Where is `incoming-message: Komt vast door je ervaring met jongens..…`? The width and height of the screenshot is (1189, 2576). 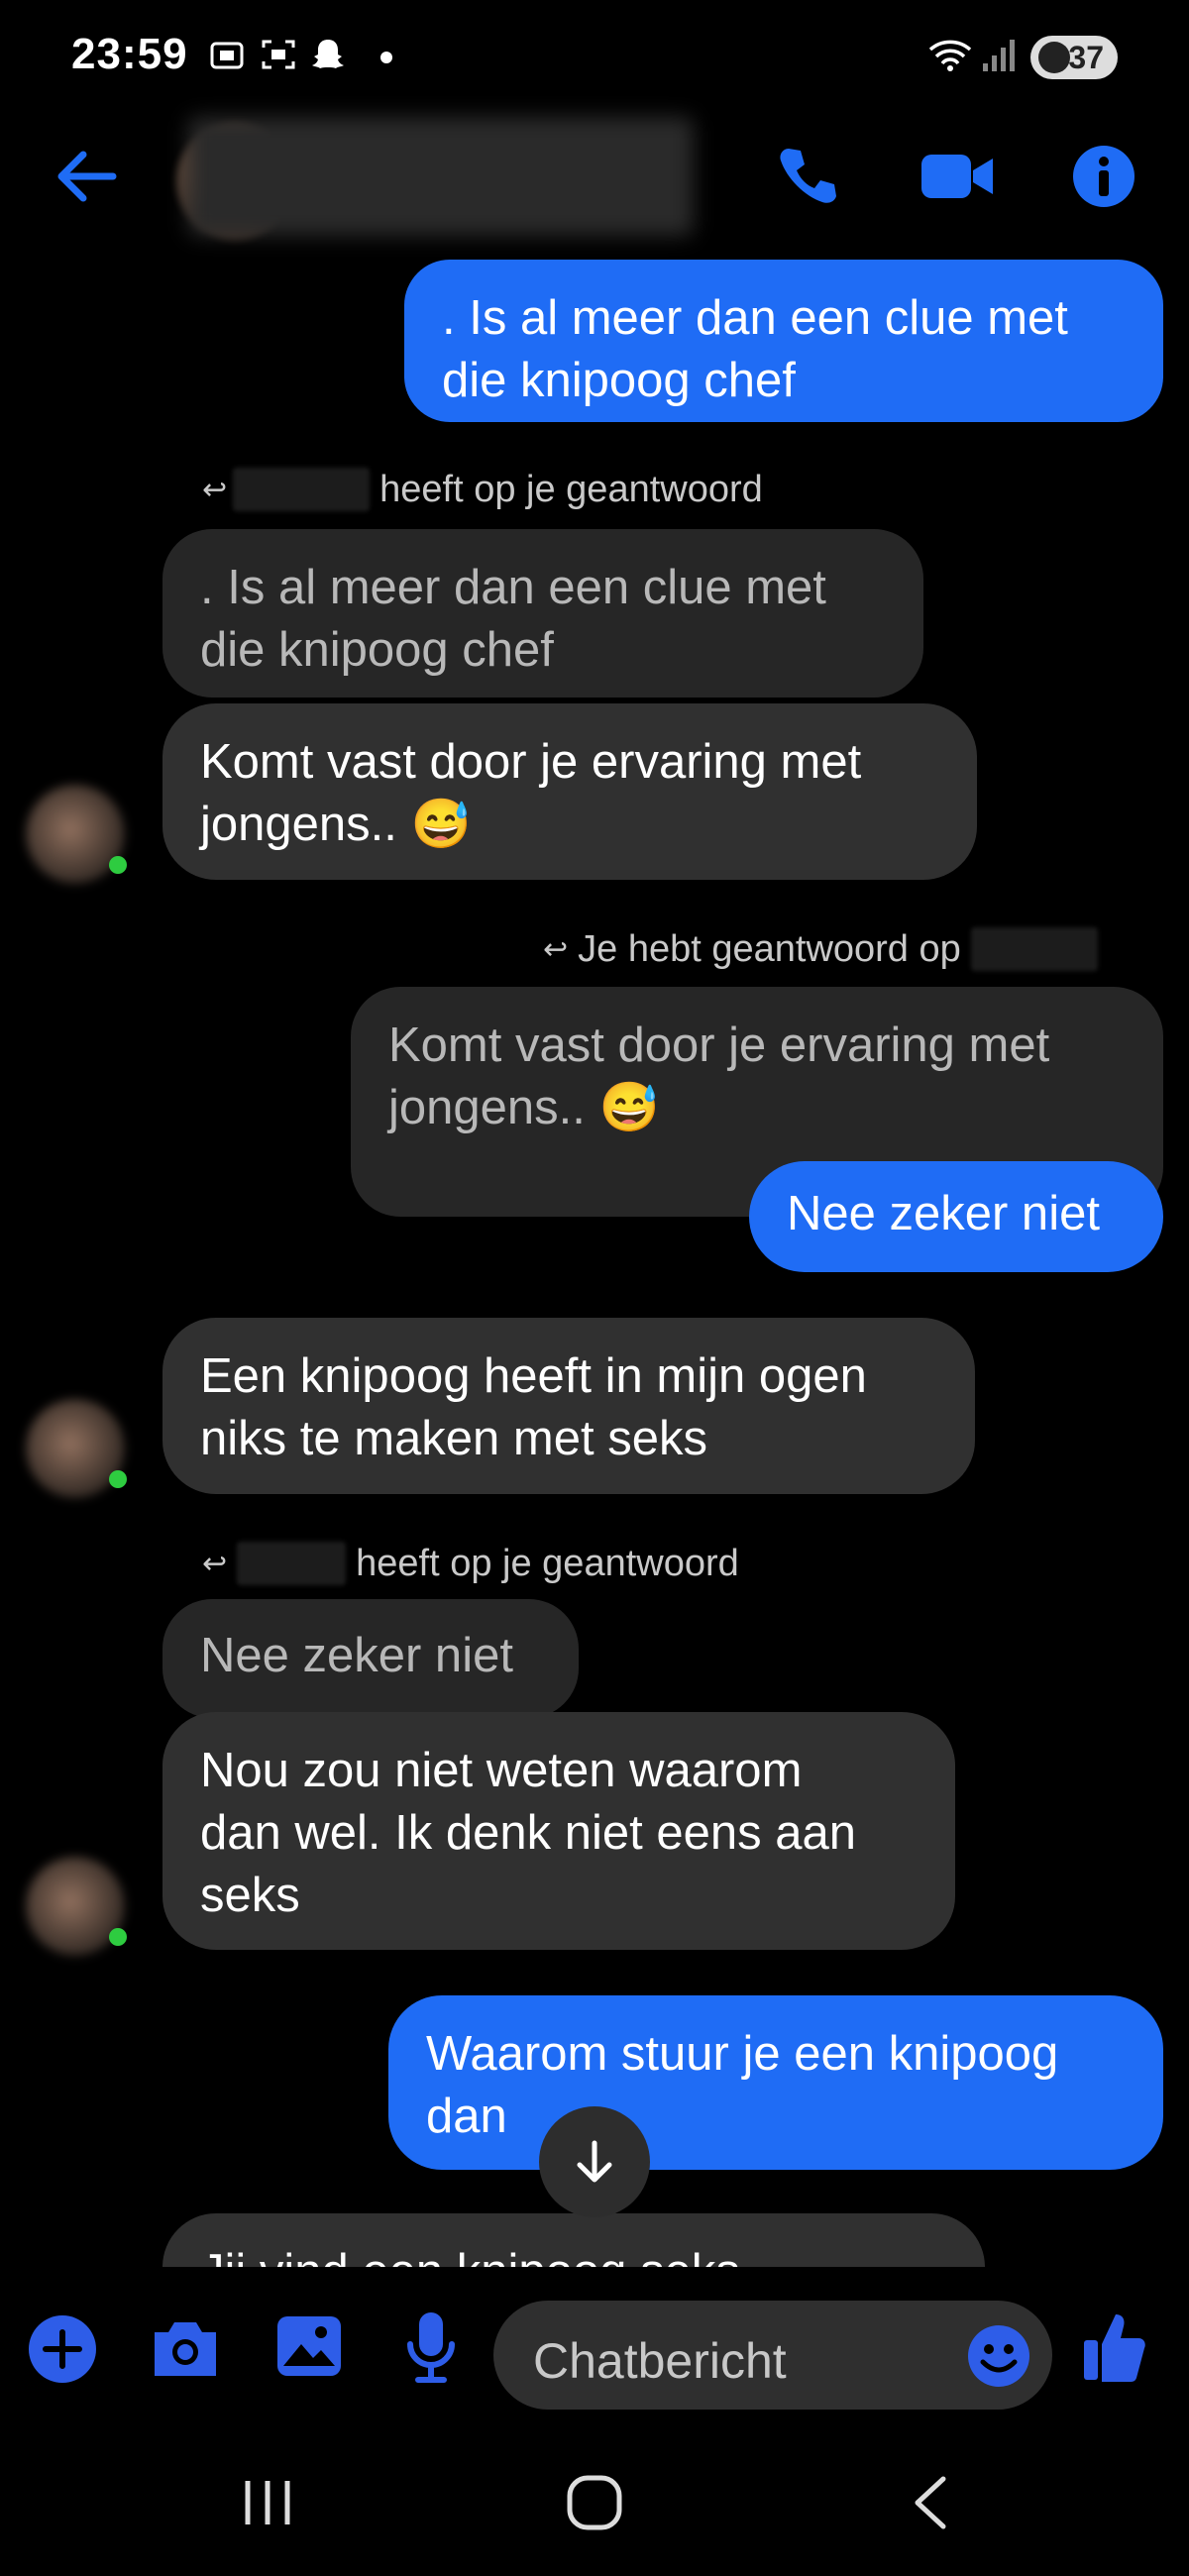 incoming-message: Komt vast door je ervaring met jongens..… is located at coordinates (570, 792).